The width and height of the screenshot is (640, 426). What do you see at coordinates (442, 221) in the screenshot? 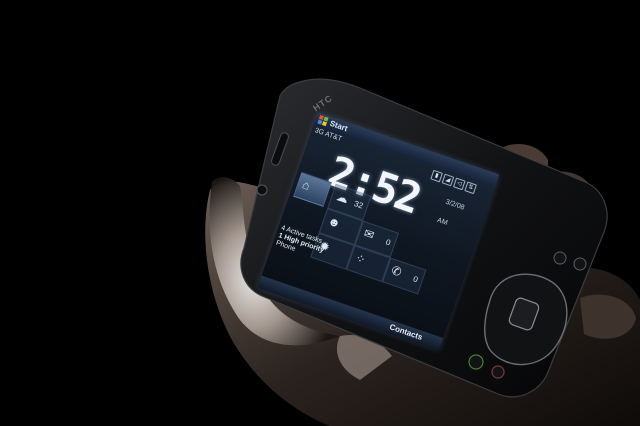
I see `clock-ampm: AM` at bounding box center [442, 221].